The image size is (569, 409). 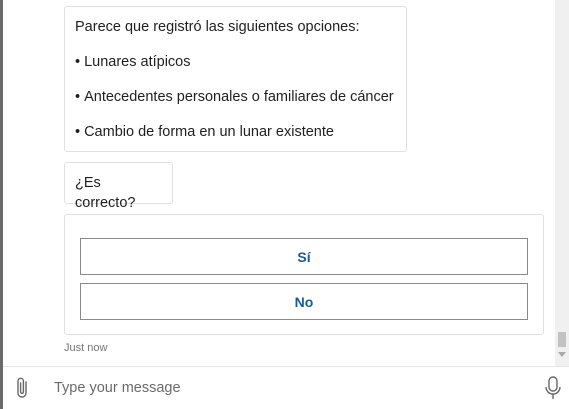 What do you see at coordinates (209, 132) in the screenshot?
I see `option-label: Cambio de forma en un lunar existente` at bounding box center [209, 132].